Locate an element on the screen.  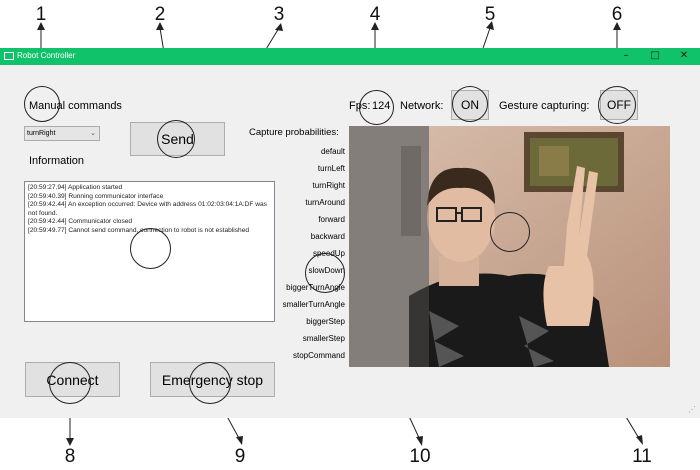
probability-label-forward: forward is located at coordinates (331, 219).